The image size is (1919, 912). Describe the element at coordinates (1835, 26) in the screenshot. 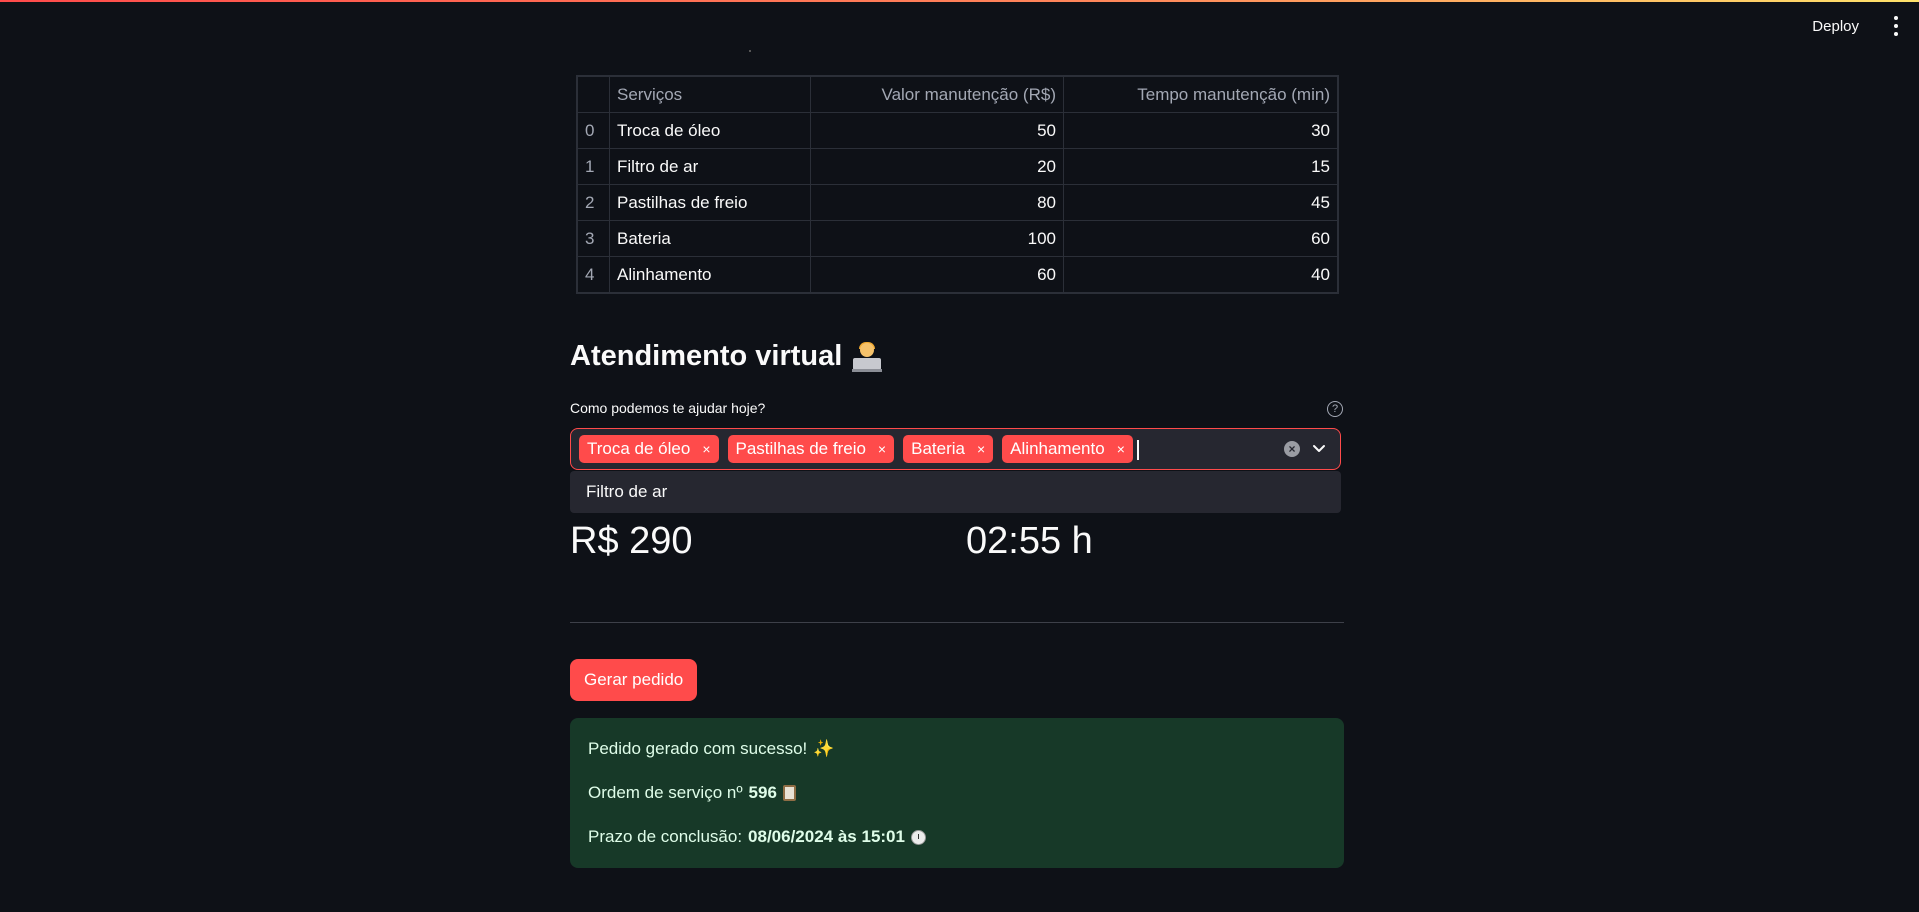

I see `deploy-button: Deploy` at that location.